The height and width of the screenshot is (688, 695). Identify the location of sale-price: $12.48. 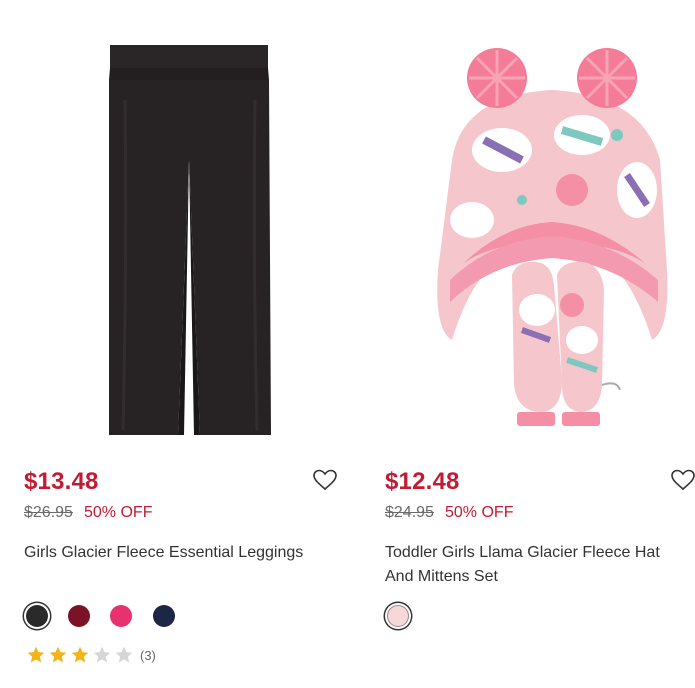
(422, 481).